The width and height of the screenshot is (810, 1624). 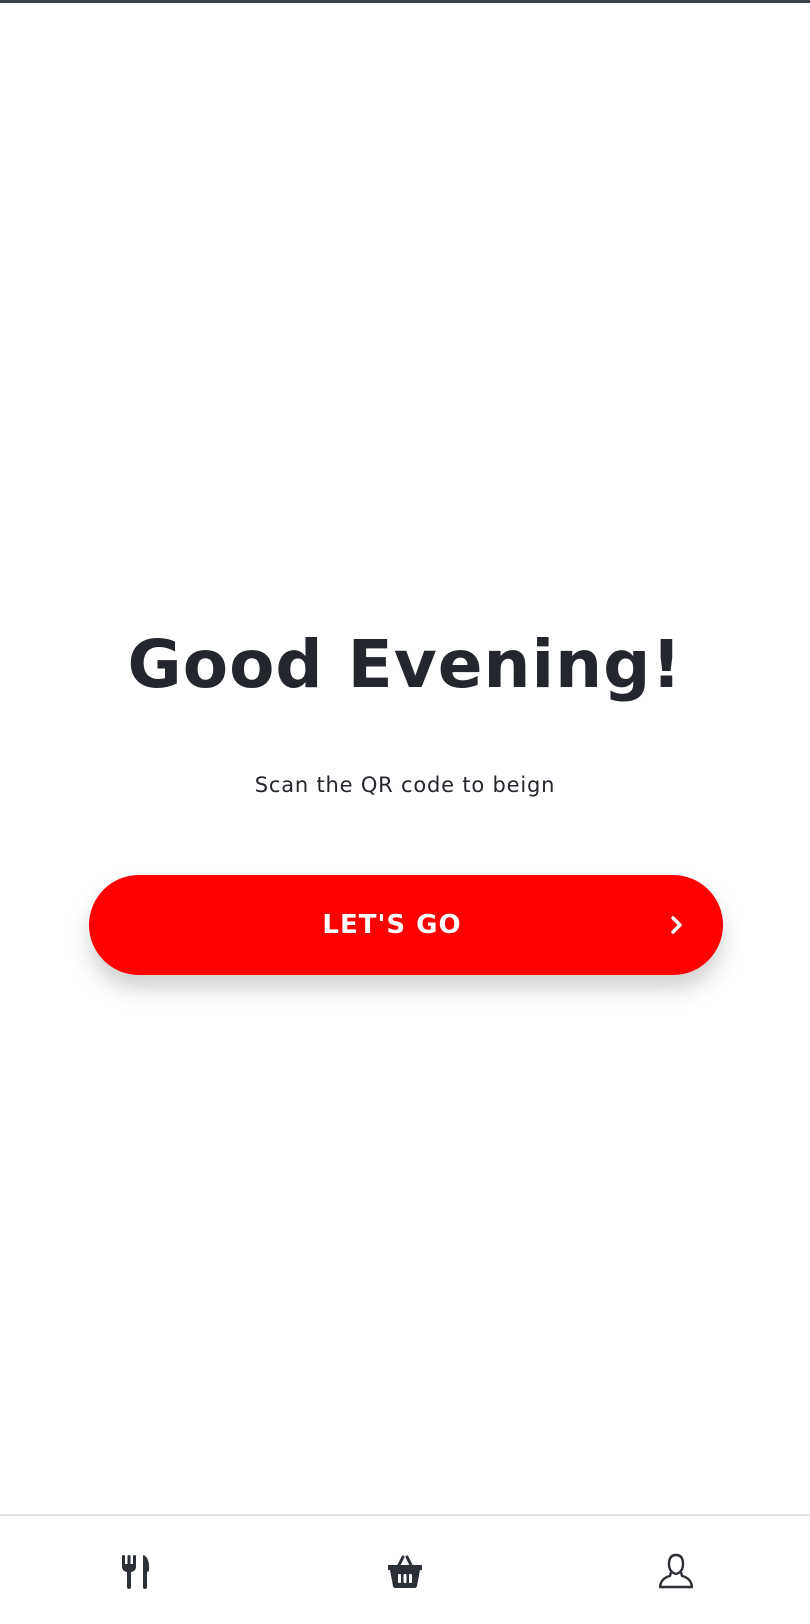 I want to click on nav-item-basket, so click(x=405, y=1571).